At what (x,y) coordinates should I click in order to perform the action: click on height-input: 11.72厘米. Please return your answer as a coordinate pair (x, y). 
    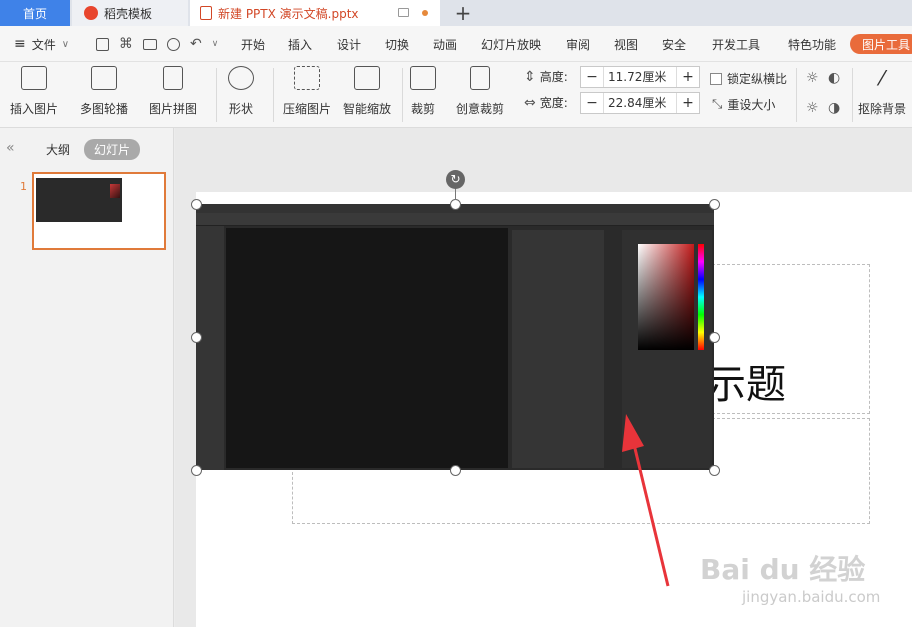
    Looking at the image, I should click on (640, 77).